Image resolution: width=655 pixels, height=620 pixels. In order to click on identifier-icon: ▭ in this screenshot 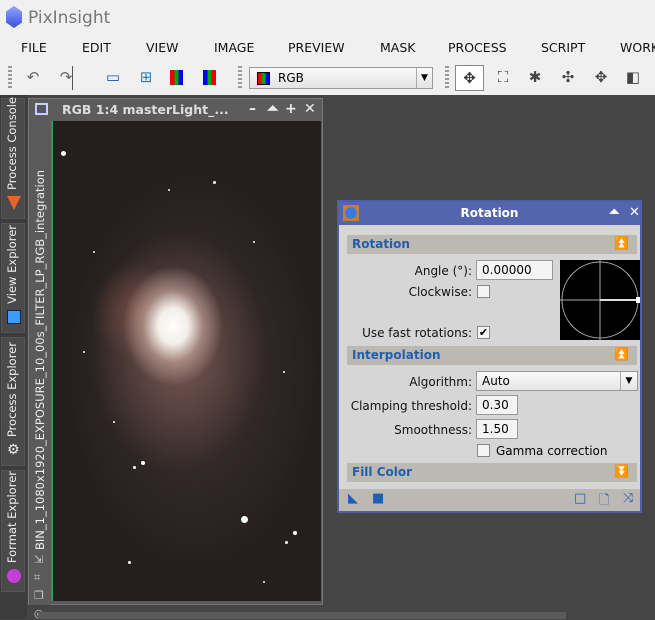, I will do `click(113, 77)`.